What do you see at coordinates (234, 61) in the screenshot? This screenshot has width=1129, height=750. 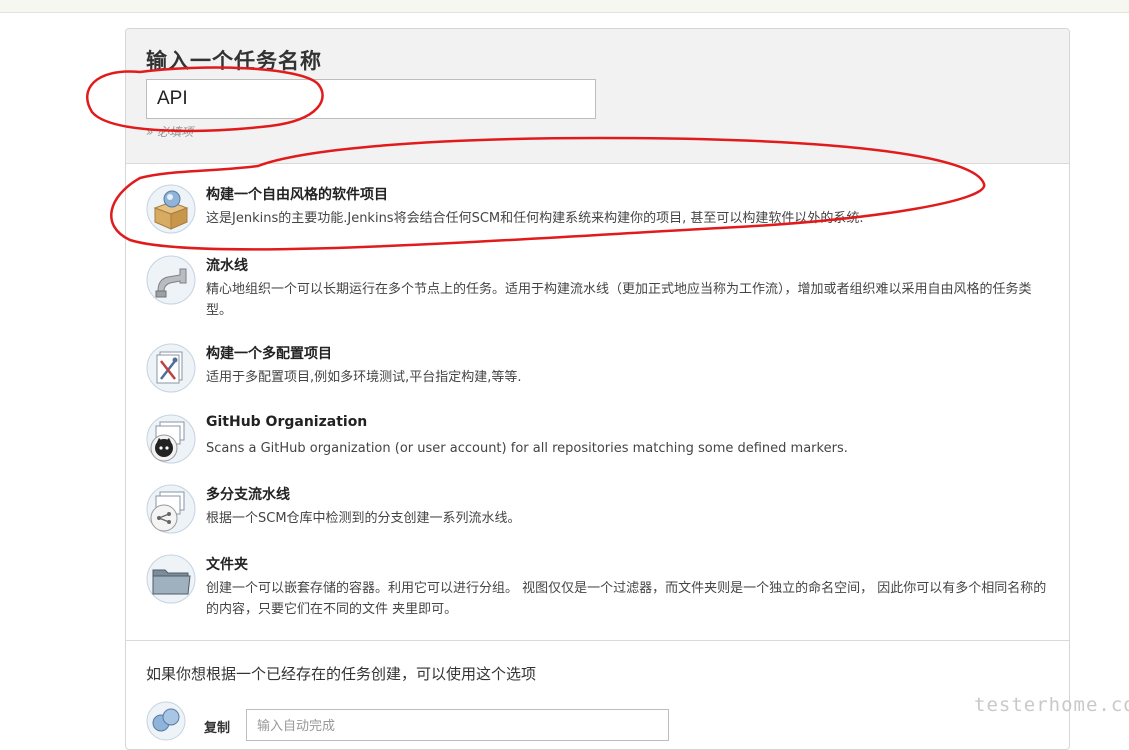 I see `page-title: 输入一个任务名称` at bounding box center [234, 61].